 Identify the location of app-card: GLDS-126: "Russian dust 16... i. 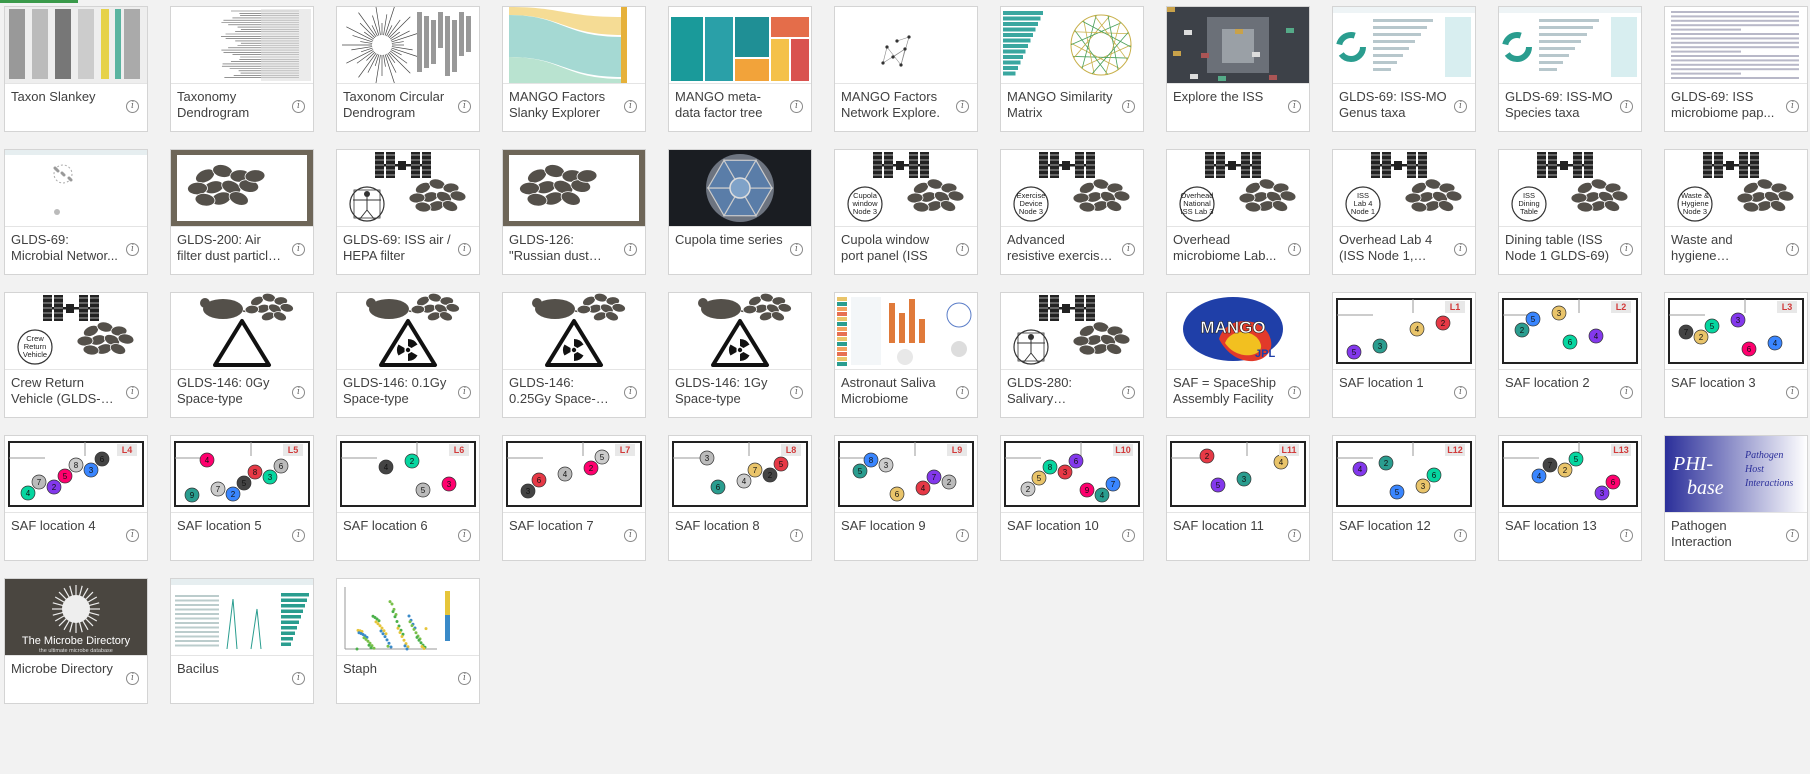
(574, 212).